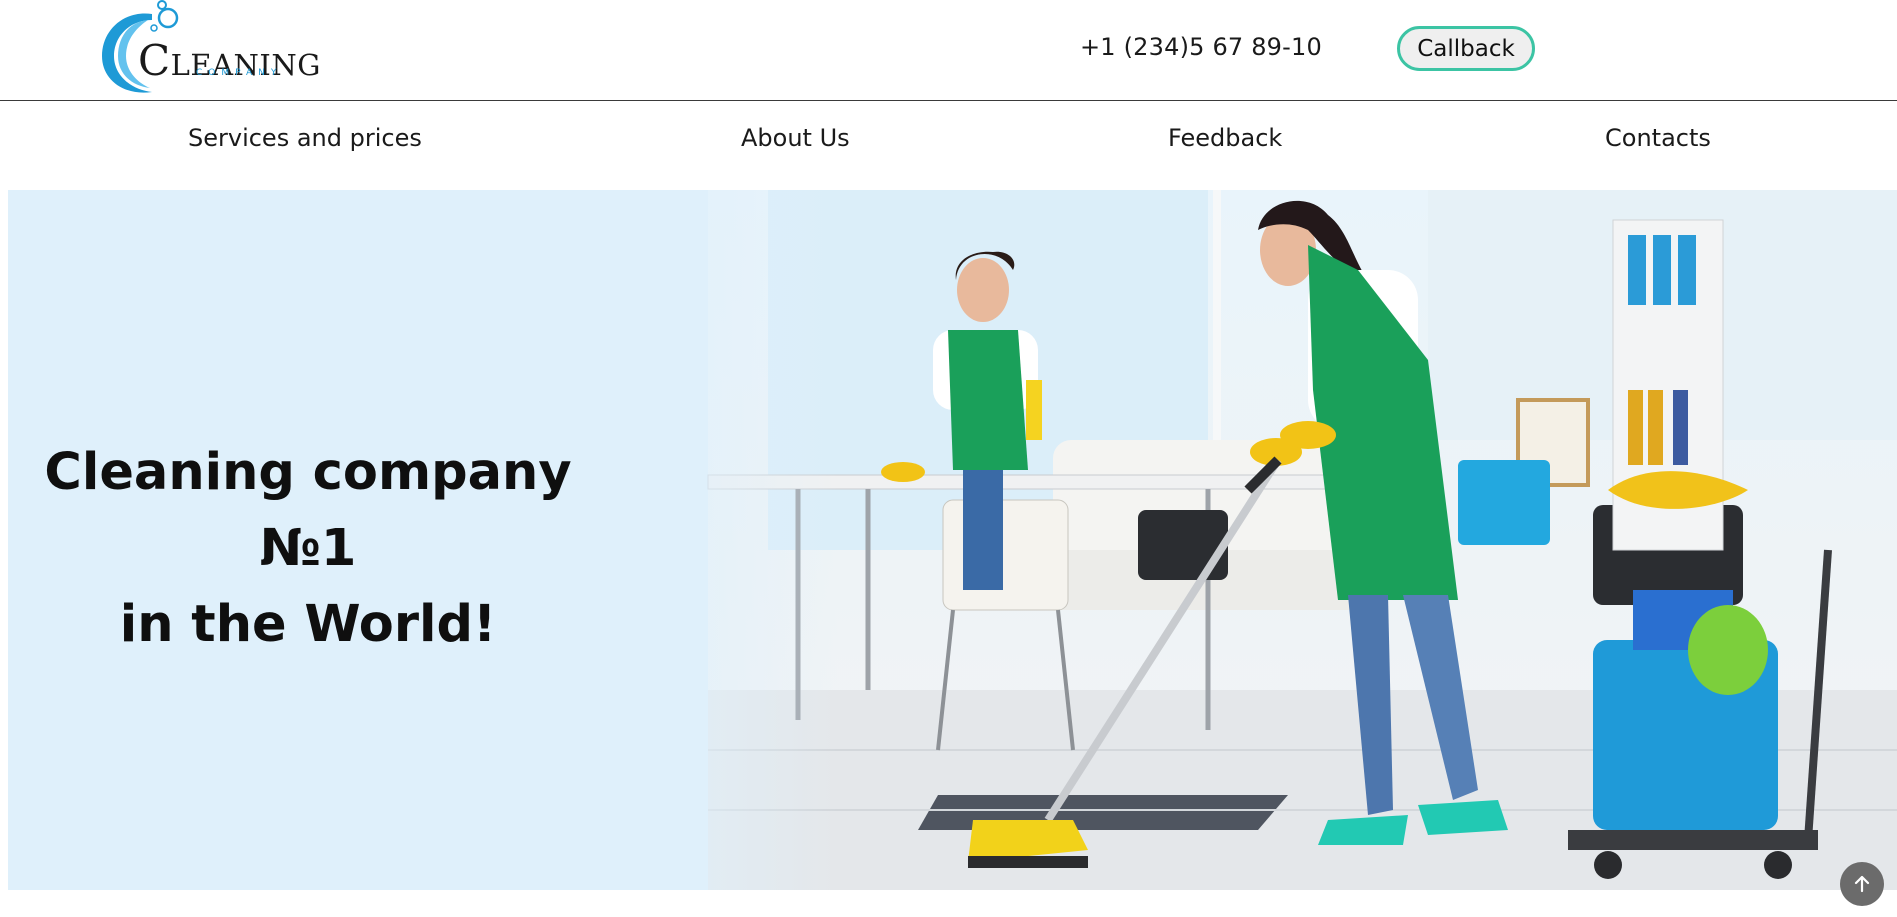  What do you see at coordinates (795, 138) in the screenshot?
I see `nav-item-about-us: About Us` at bounding box center [795, 138].